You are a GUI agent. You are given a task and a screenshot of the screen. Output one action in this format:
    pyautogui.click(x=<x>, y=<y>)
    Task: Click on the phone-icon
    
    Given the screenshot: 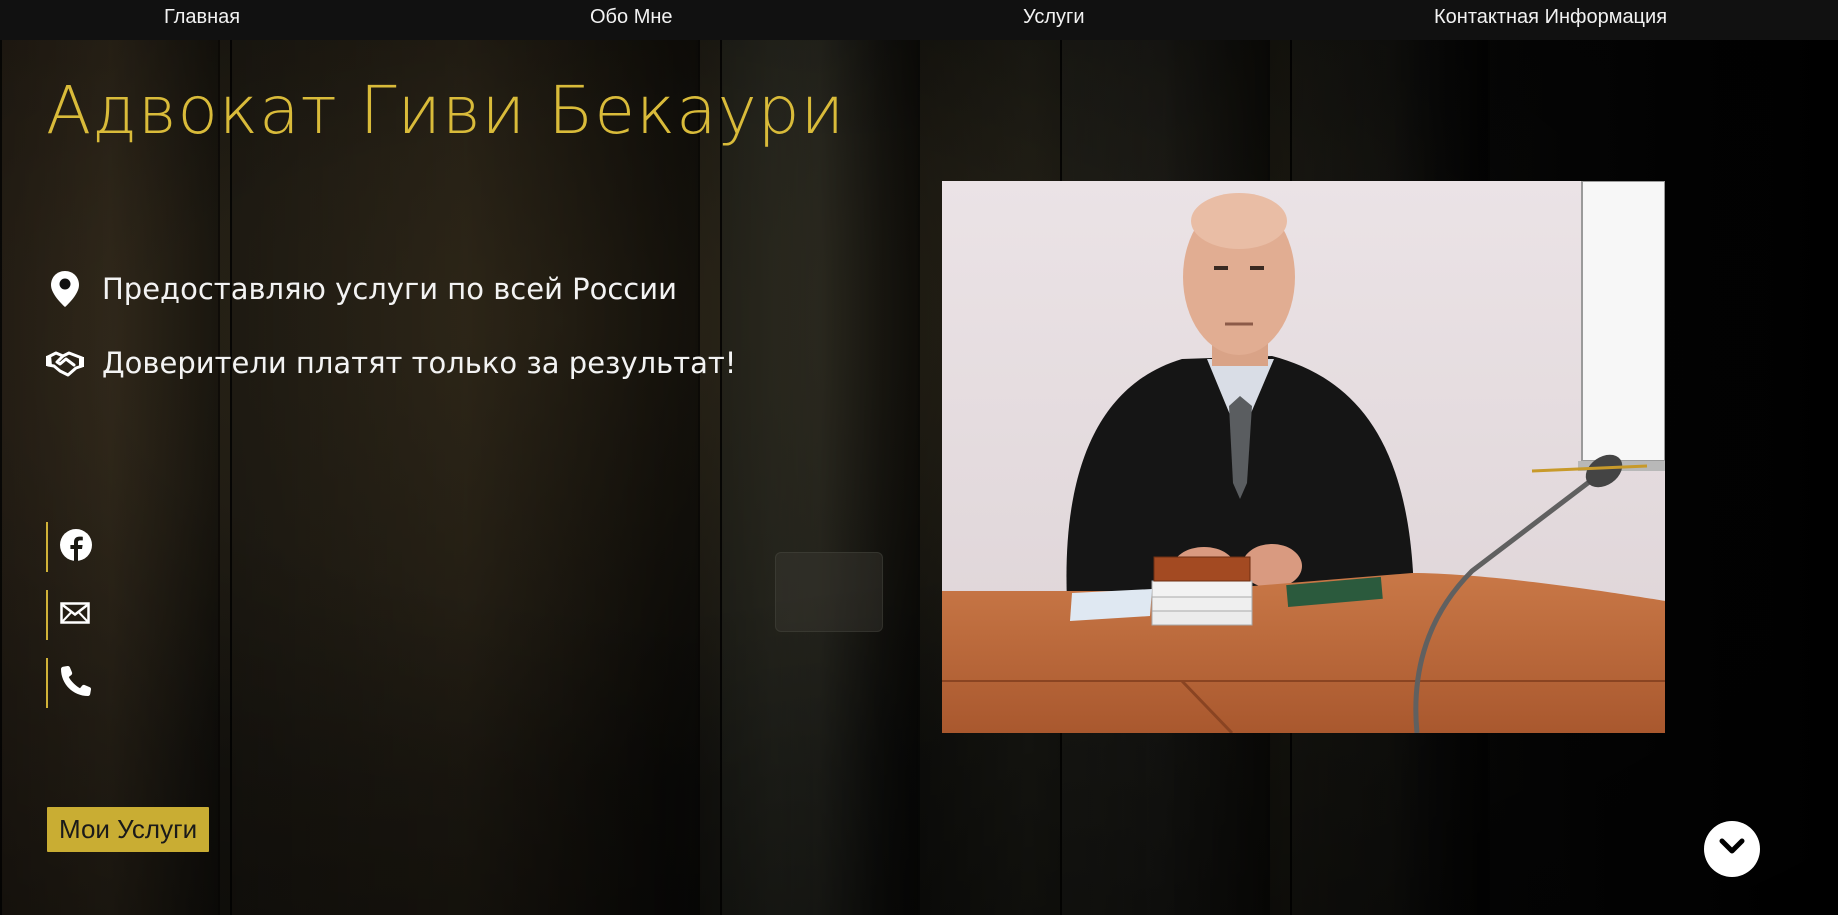 What is the action you would take?
    pyautogui.click(x=76, y=683)
    